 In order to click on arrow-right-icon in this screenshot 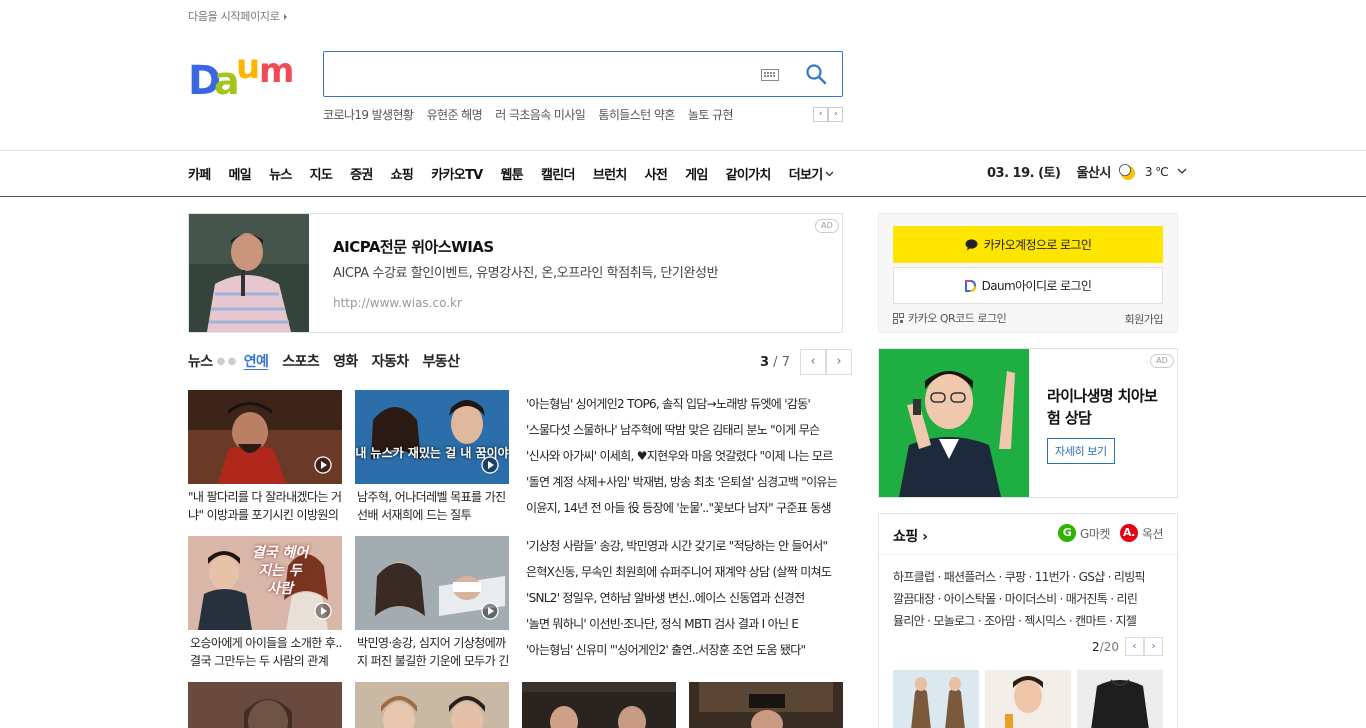, I will do `click(285, 17)`.